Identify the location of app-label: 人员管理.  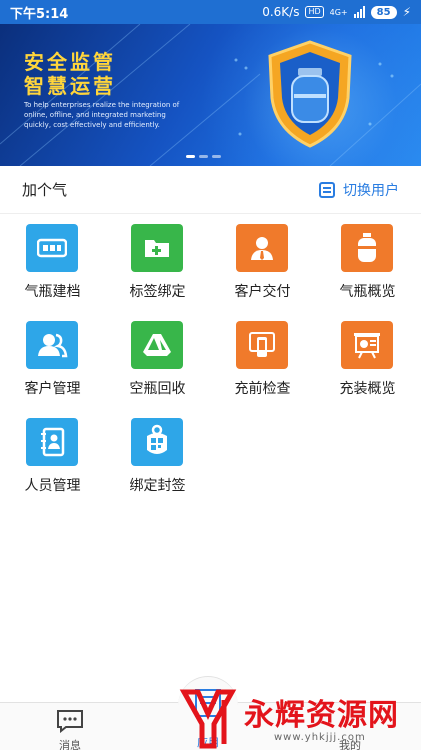
(52, 486).